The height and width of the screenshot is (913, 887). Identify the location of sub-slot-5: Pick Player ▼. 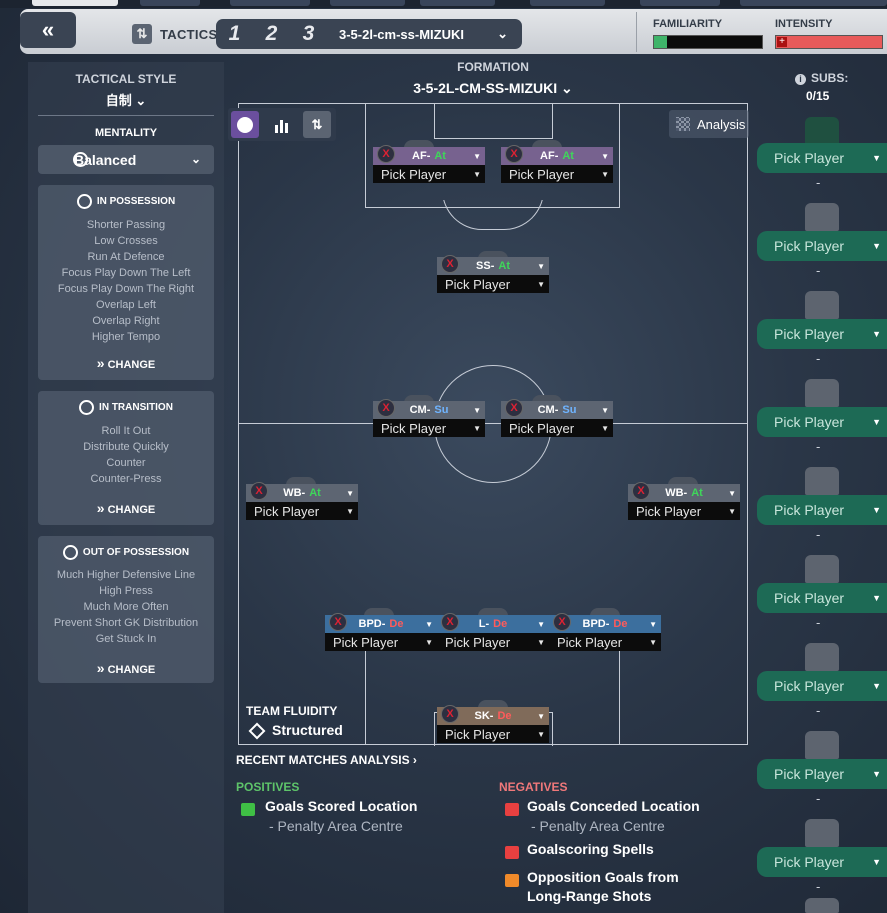
(822, 510).